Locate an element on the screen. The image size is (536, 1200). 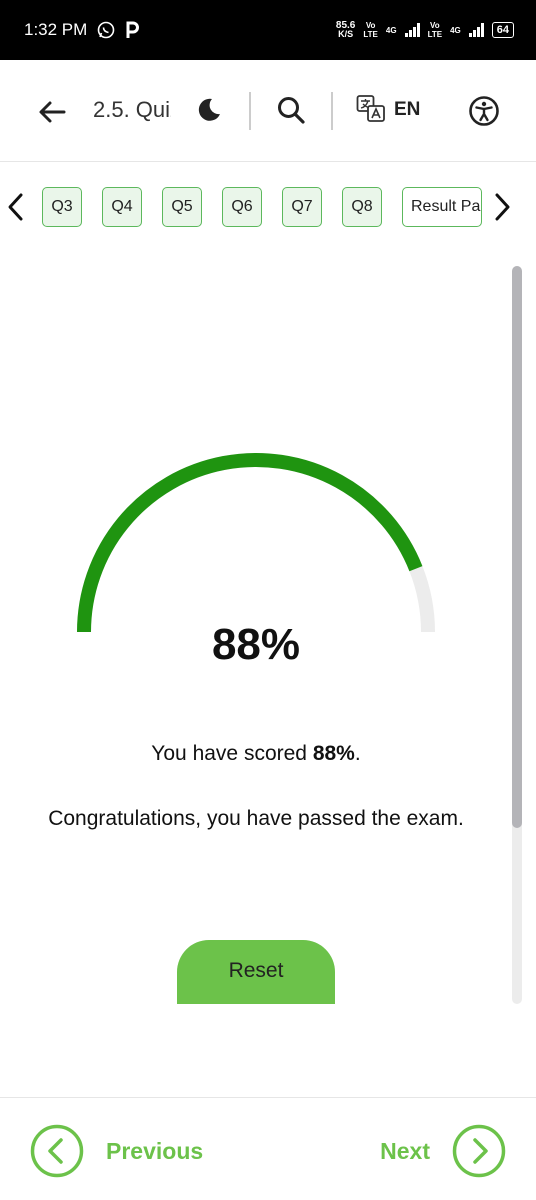
status-time: 1:32 PM is located at coordinates (56, 29).